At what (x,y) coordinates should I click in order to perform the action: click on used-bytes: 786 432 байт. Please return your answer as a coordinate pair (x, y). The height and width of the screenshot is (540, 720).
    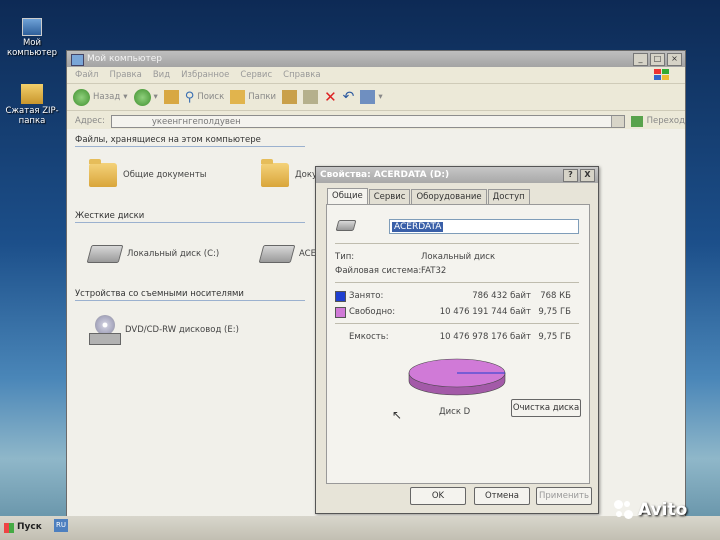
    Looking at the image, I should click on (501, 296).